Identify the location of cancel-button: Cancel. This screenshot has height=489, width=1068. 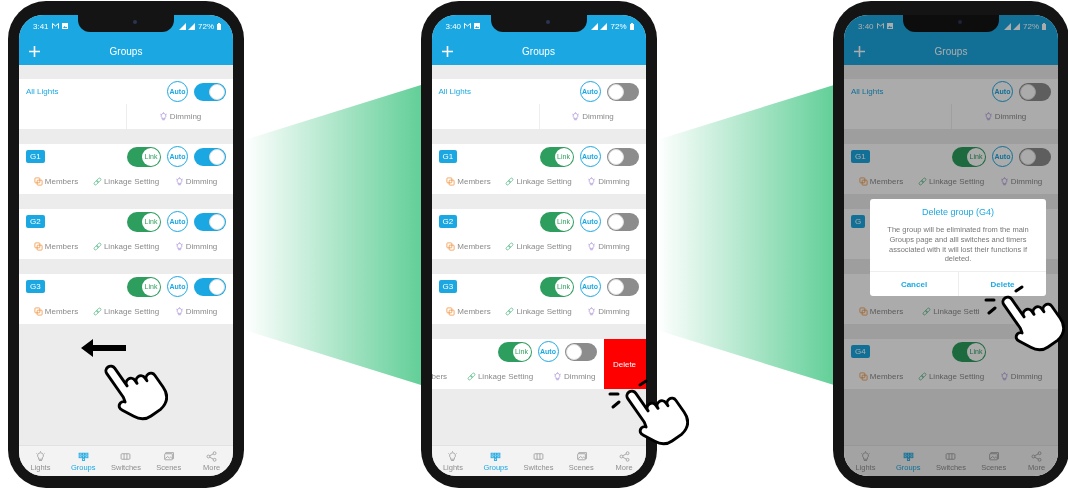
(914, 284).